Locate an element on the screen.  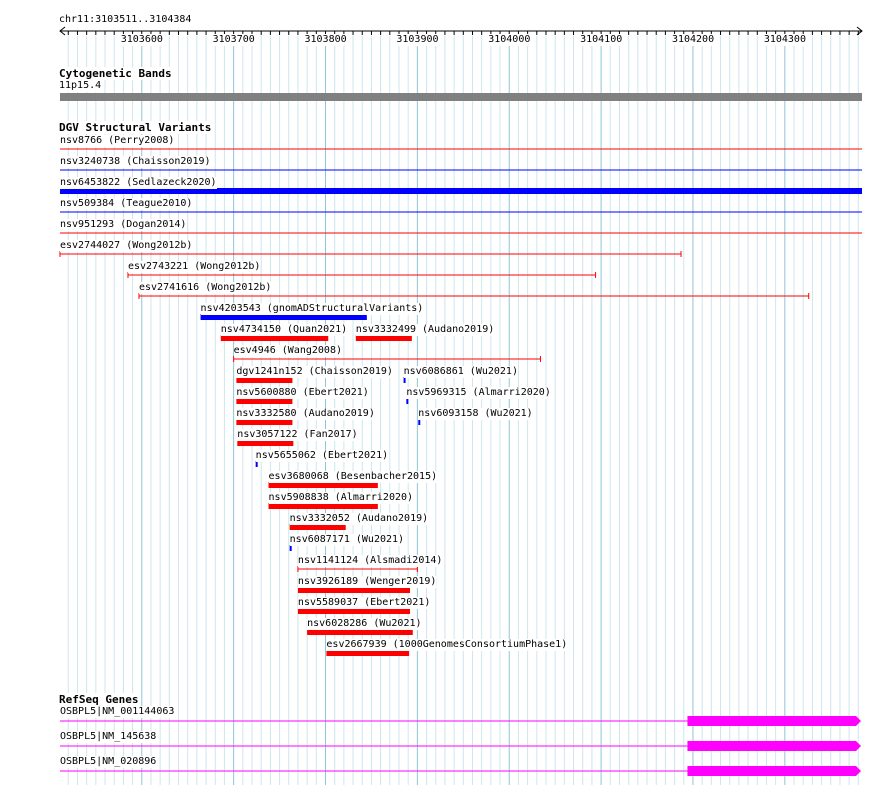
ruler-tick-label: 3103600 is located at coordinates (141, 40).